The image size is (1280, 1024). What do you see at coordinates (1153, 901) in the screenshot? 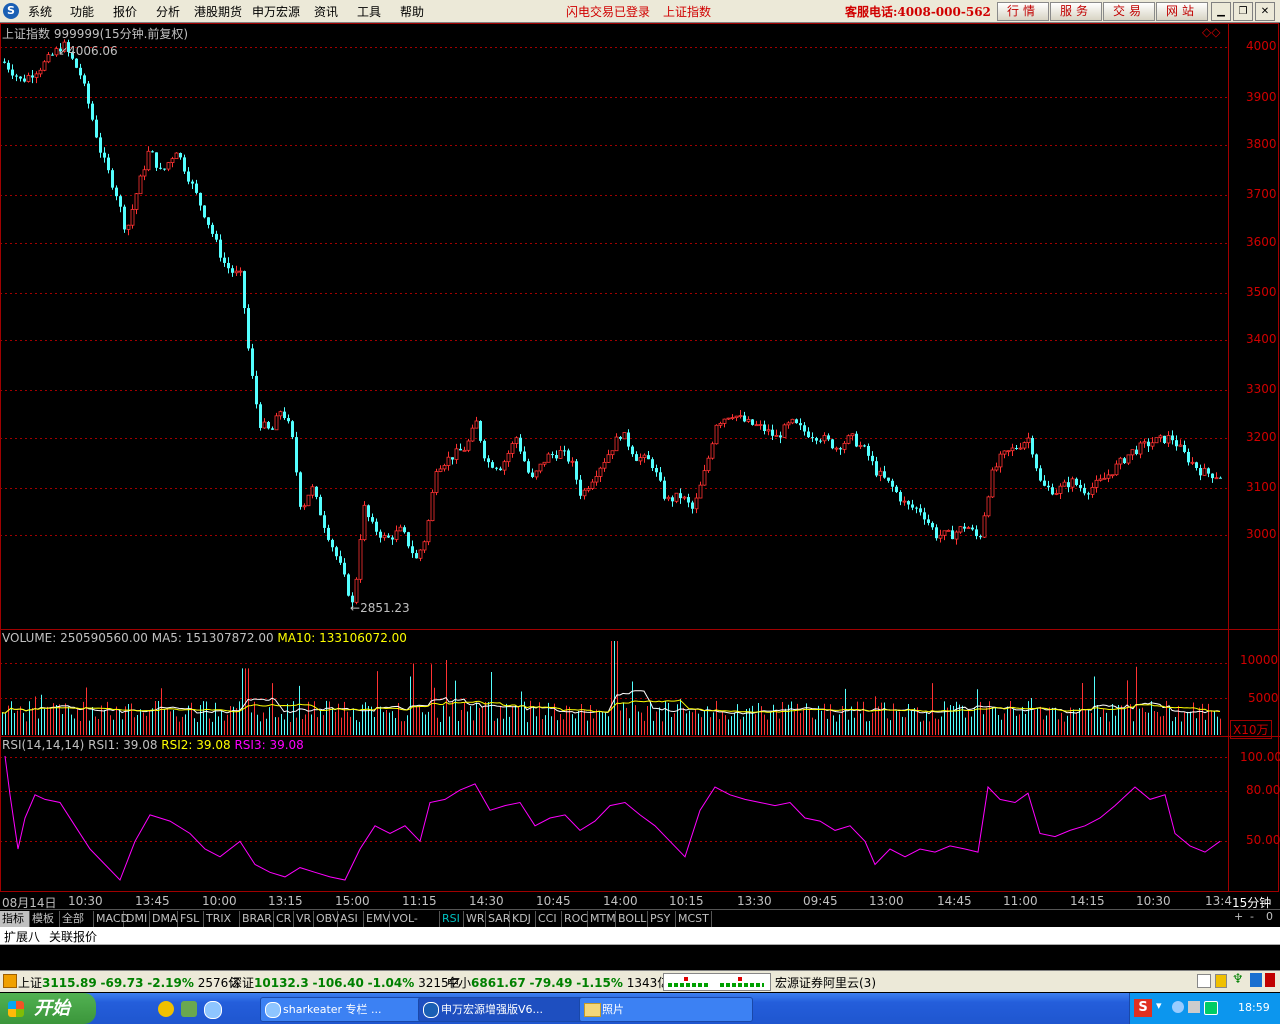
I see `time-tick: 10:30` at bounding box center [1153, 901].